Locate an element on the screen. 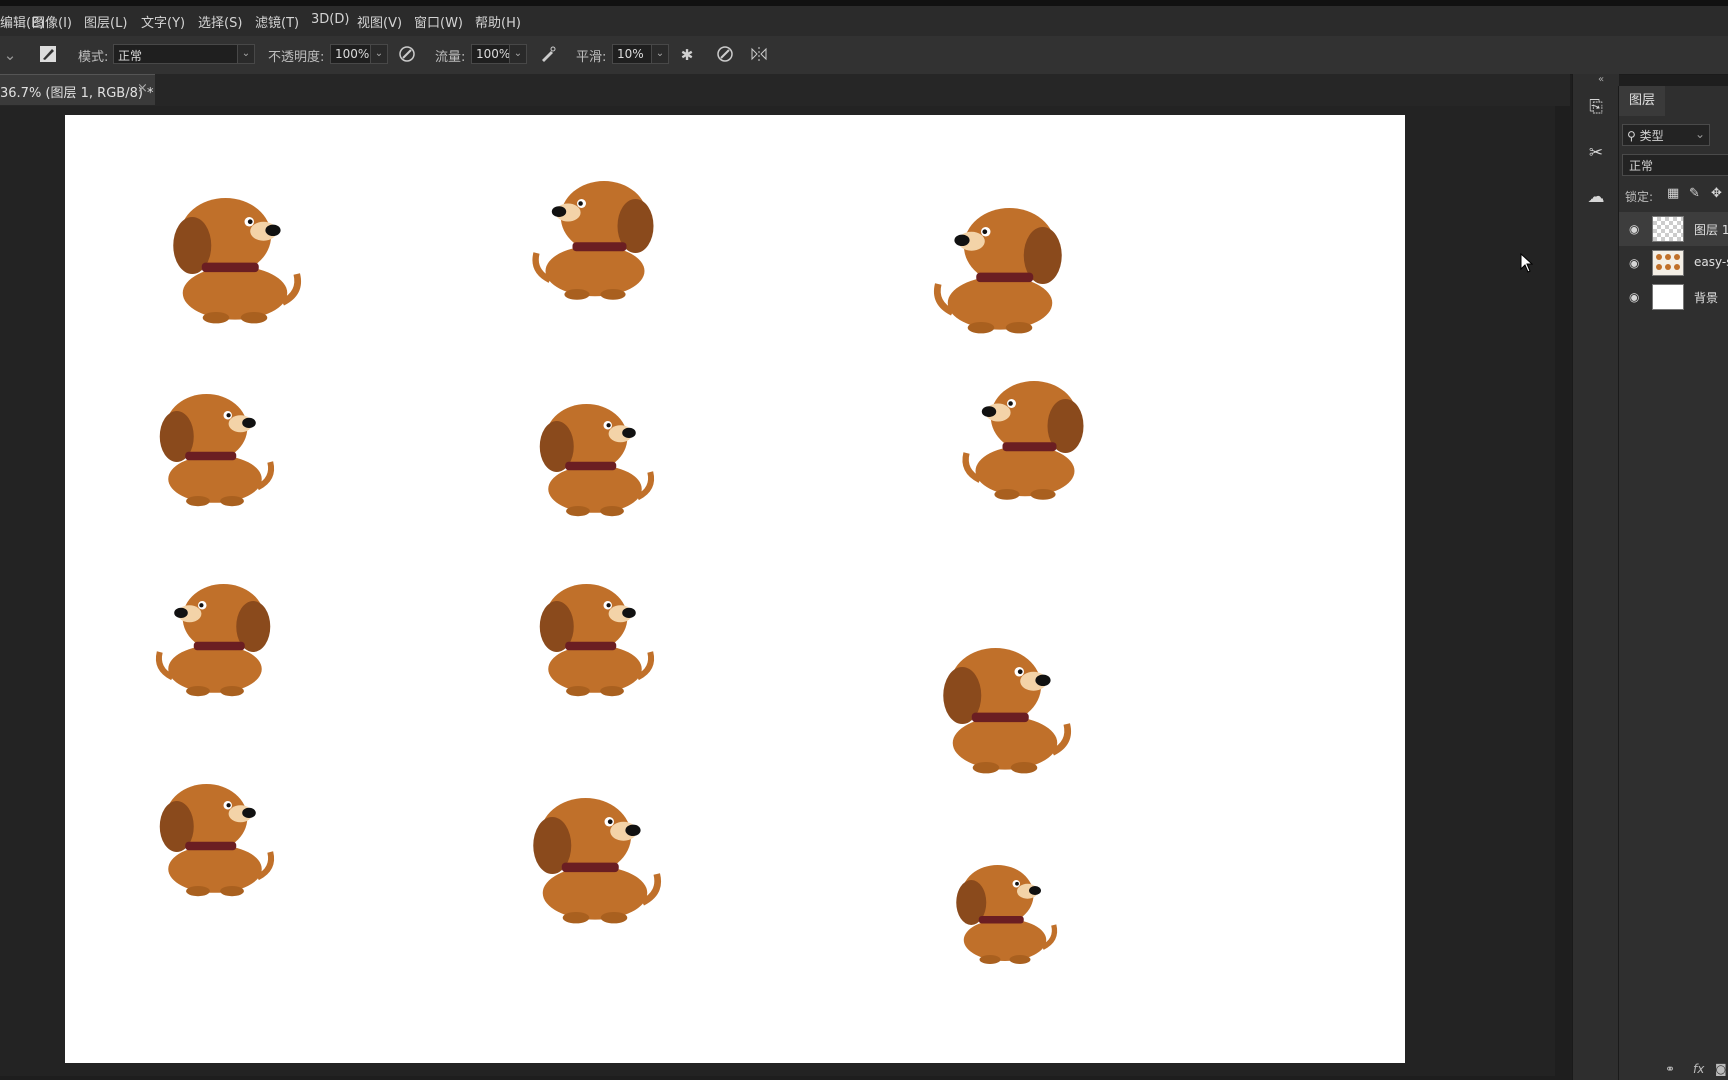  libraries-icon: ☁ is located at coordinates (1596, 197).